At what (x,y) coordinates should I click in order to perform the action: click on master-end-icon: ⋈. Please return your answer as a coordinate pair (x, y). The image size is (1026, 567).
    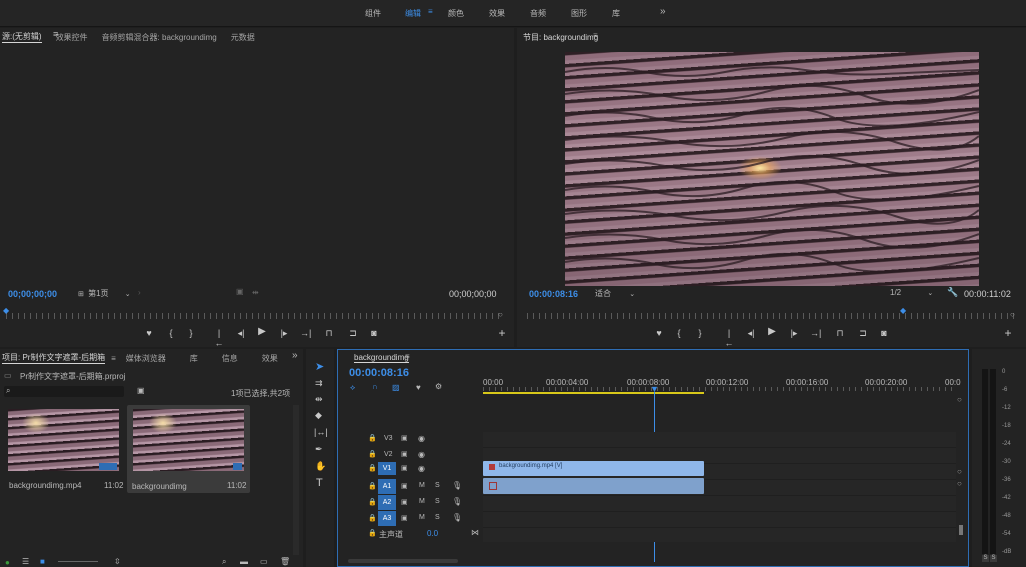
    Looking at the image, I should click on (475, 532).